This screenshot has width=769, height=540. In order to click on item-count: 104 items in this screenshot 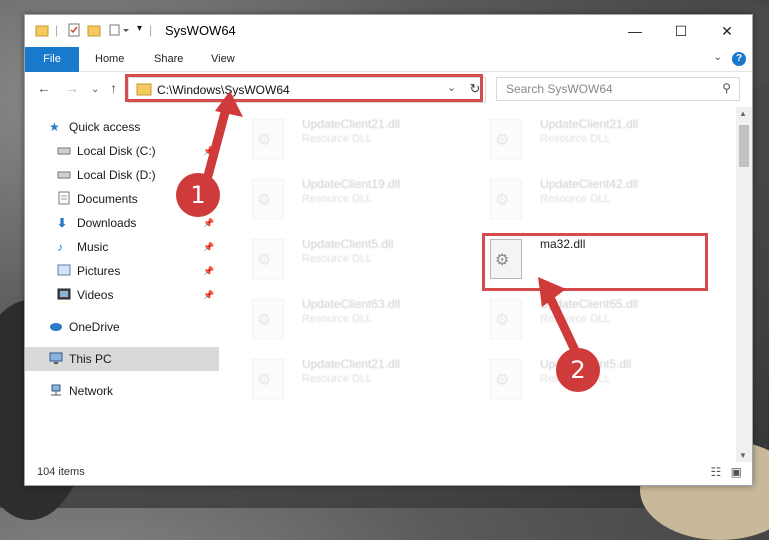, I will do `click(61, 472)`.